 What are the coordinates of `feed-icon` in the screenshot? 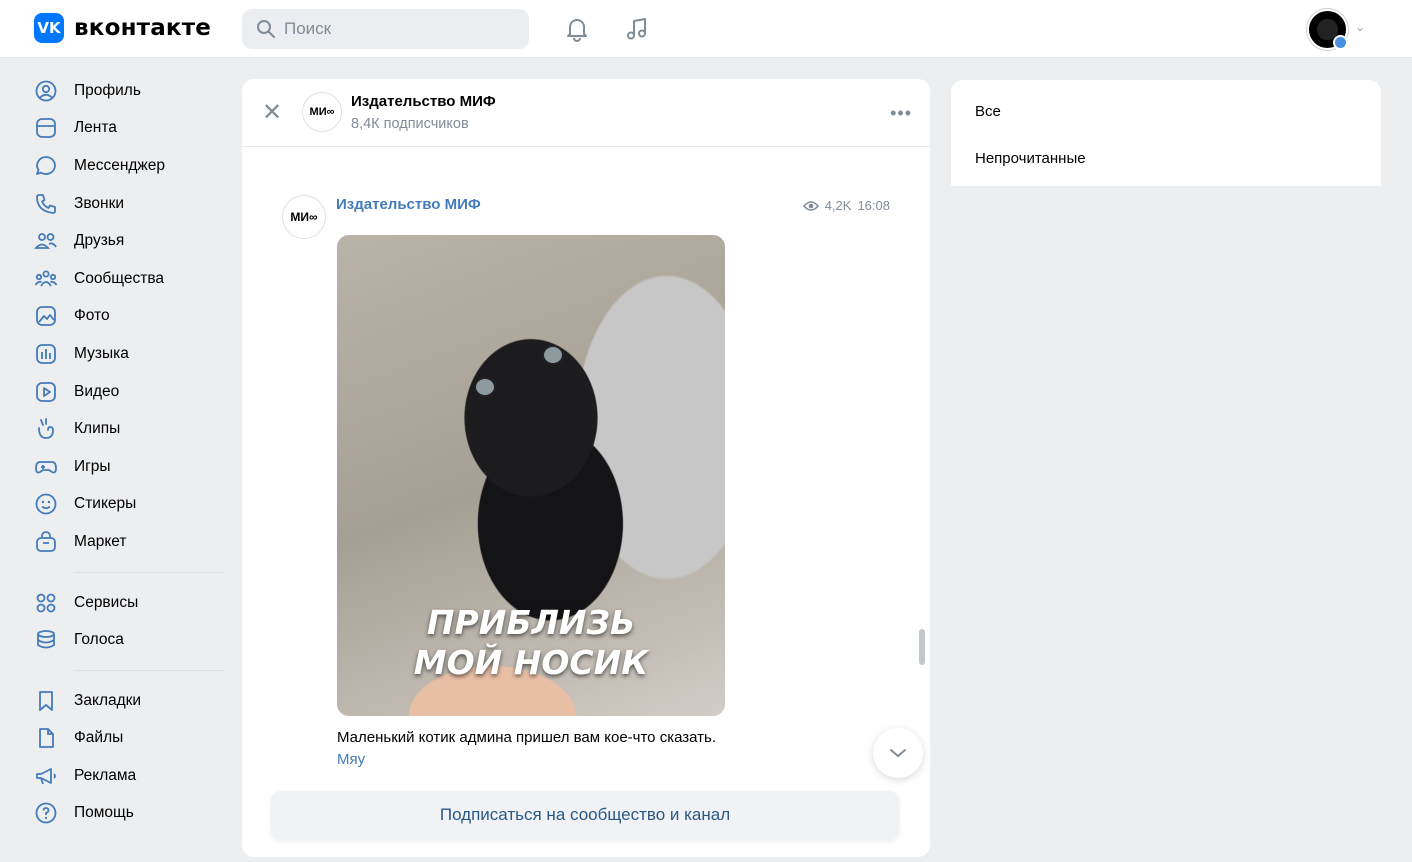 It's located at (46, 128).